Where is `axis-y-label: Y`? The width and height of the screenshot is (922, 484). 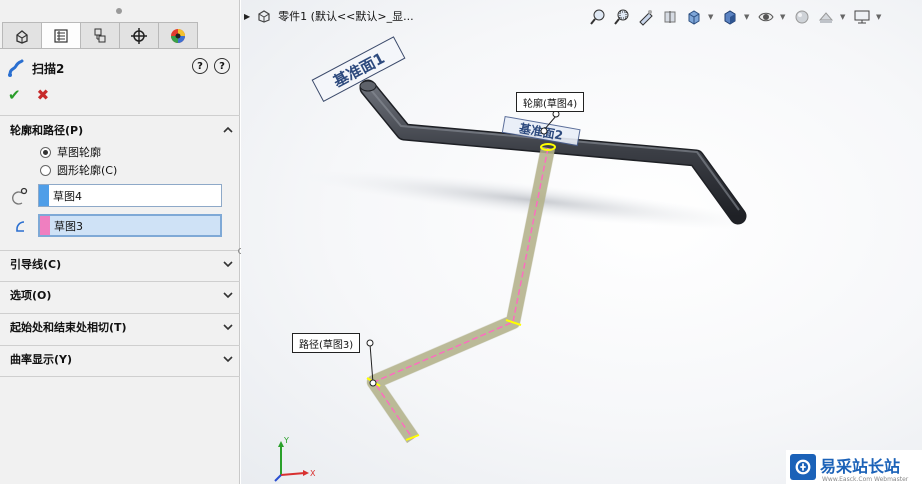 axis-y-label: Y is located at coordinates (286, 440).